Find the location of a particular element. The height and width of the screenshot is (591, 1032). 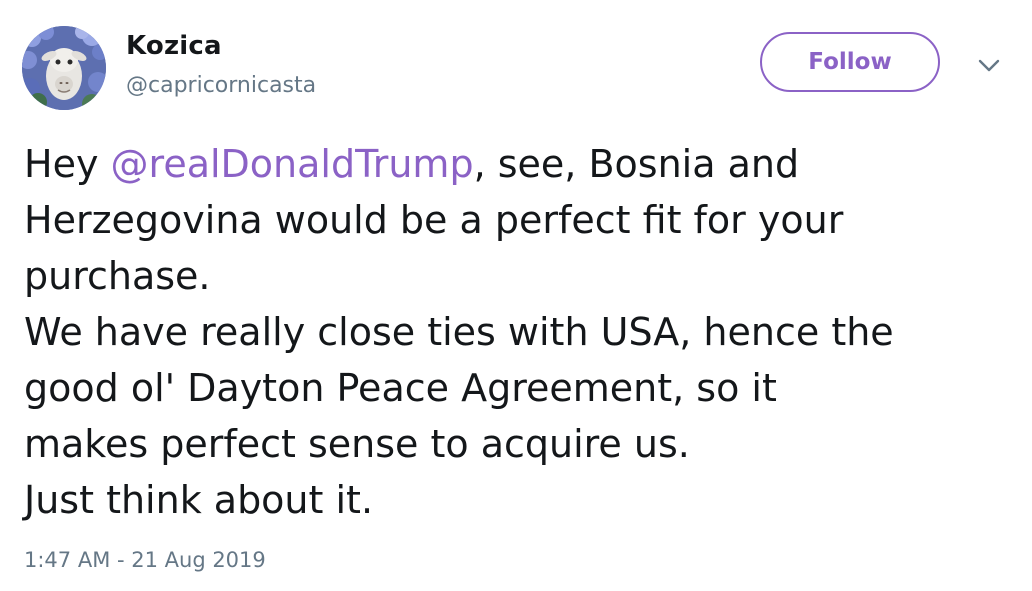

follow-button: Follow is located at coordinates (850, 62).